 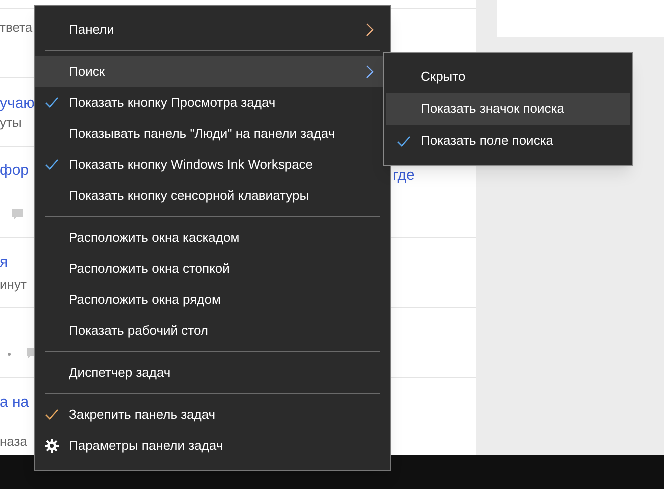 I want to click on meta-text: твета, so click(x=16, y=28).